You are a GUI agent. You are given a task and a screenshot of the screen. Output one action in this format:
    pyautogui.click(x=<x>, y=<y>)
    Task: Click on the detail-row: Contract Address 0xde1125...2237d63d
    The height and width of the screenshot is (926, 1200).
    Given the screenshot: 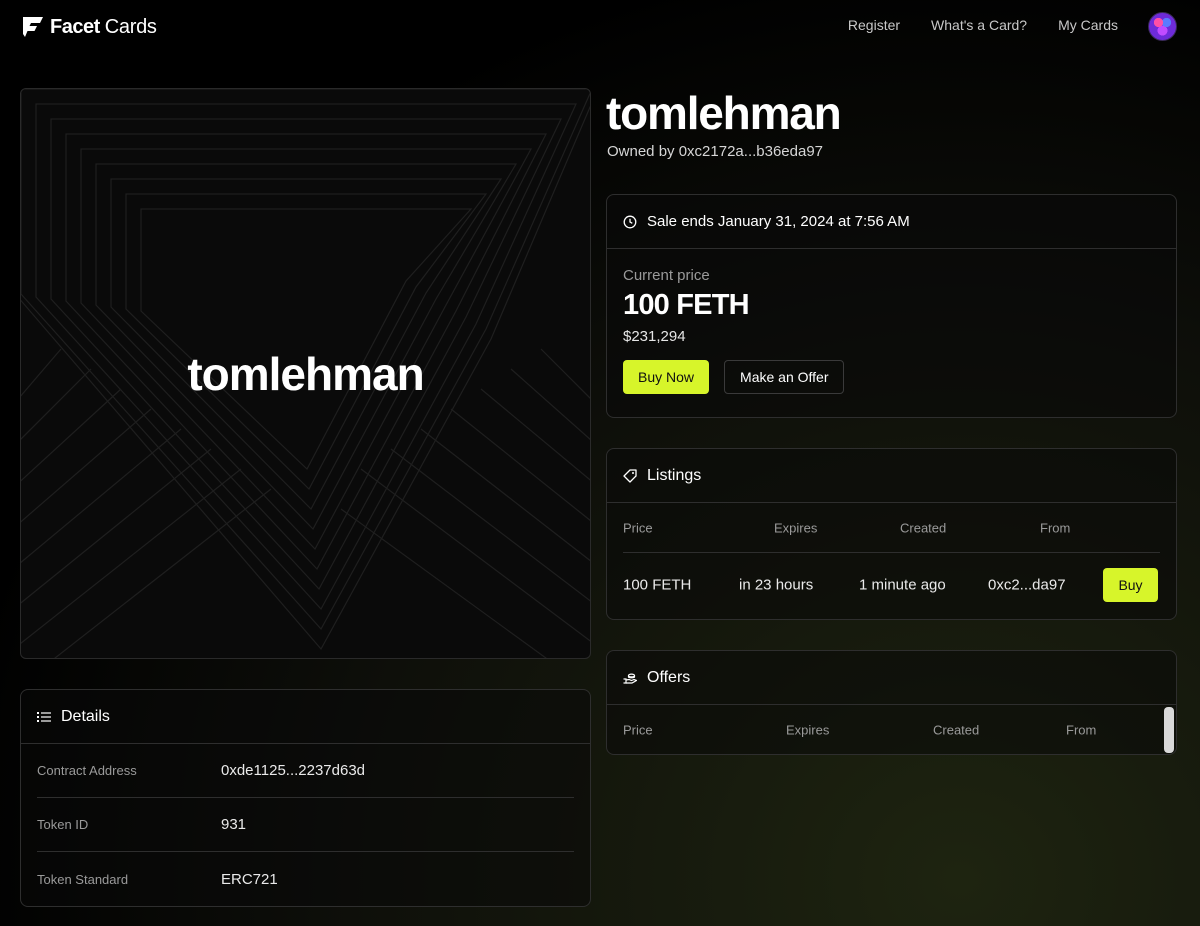 What is the action you would take?
    pyautogui.click(x=305, y=771)
    